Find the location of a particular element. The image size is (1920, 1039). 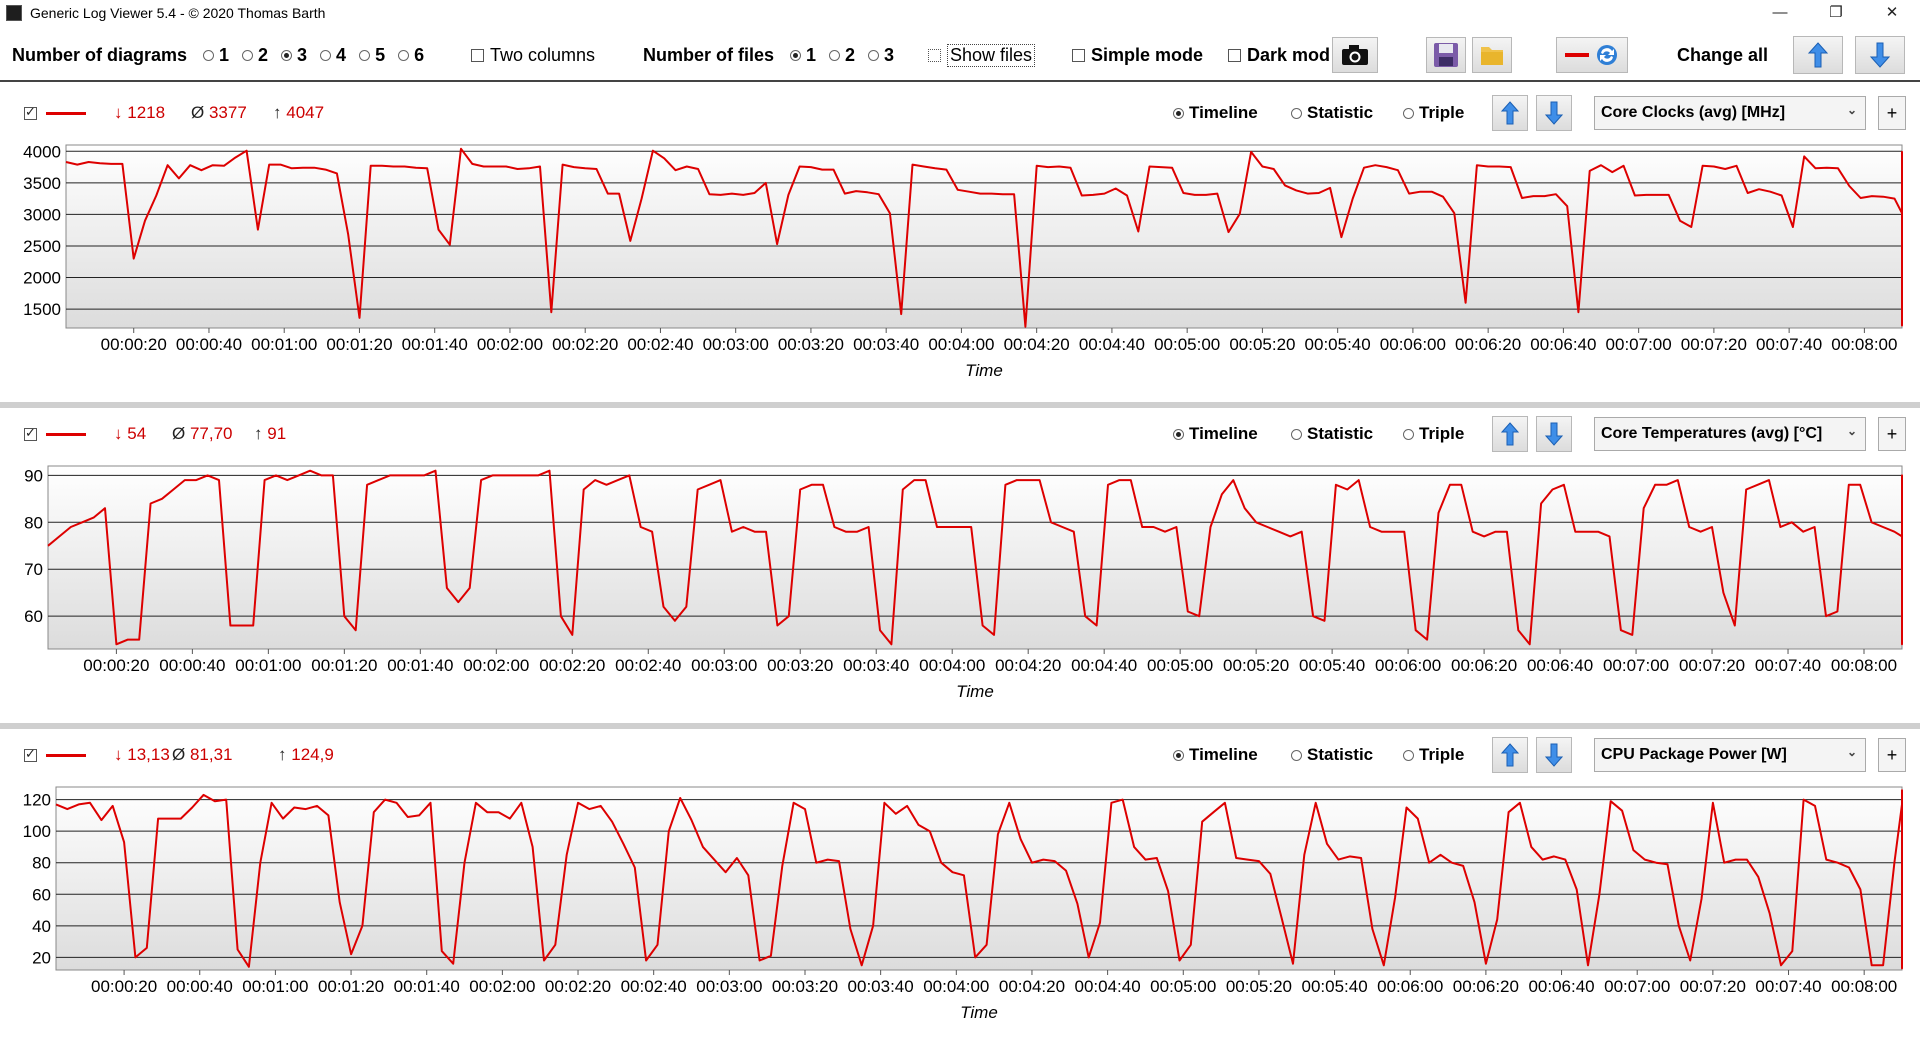

camera-icon is located at coordinates (1355, 55).